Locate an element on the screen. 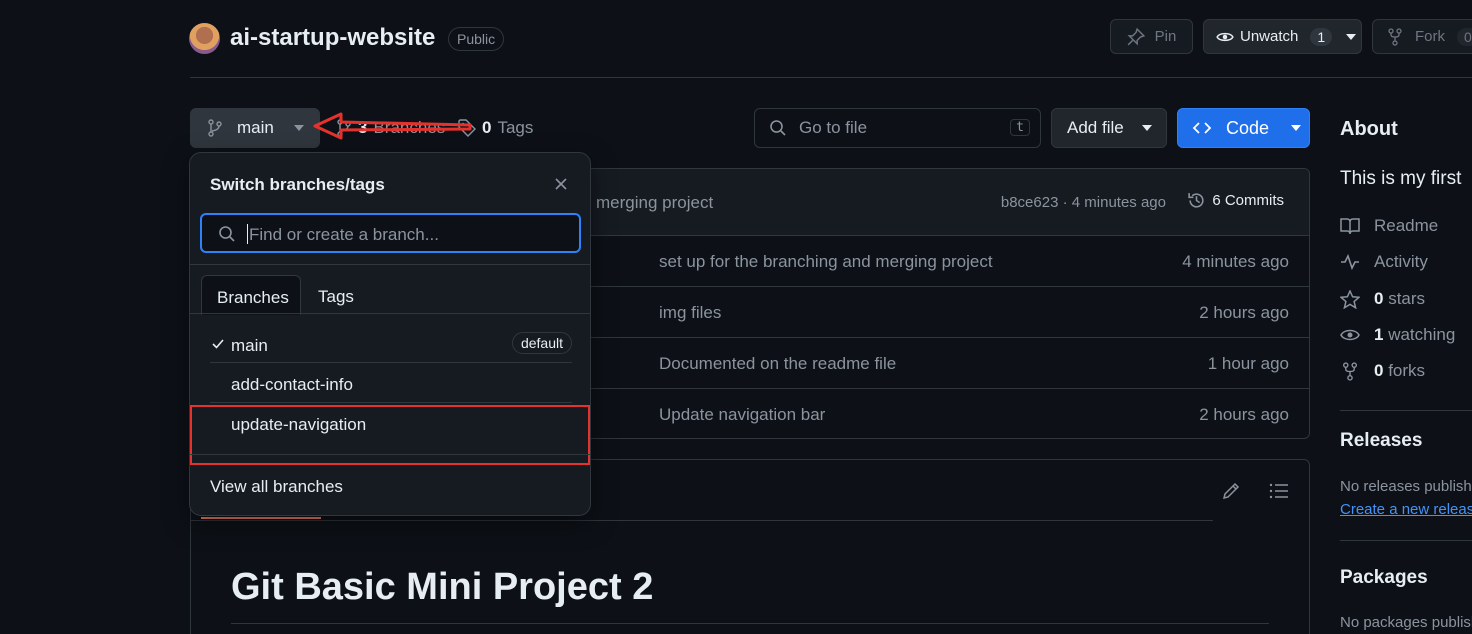 This screenshot has height=634, width=1472. watch-count: 1 is located at coordinates (1321, 36).